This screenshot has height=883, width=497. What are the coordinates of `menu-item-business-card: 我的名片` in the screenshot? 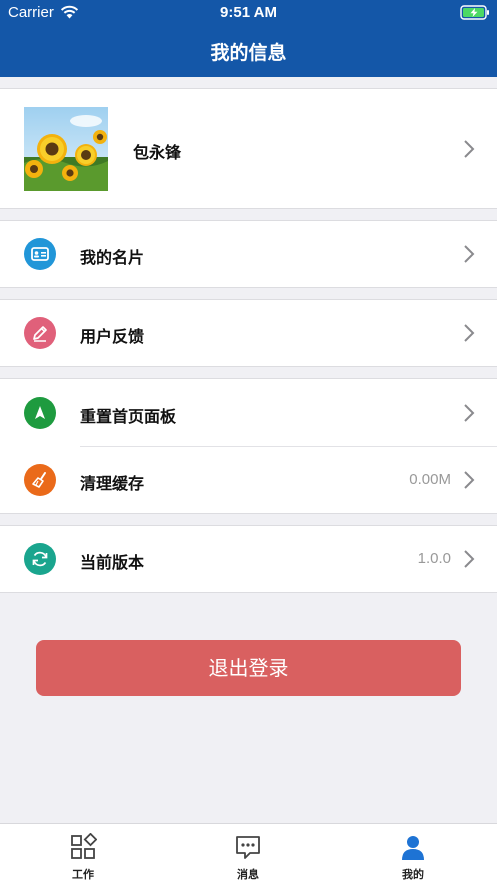 It's located at (248, 254).